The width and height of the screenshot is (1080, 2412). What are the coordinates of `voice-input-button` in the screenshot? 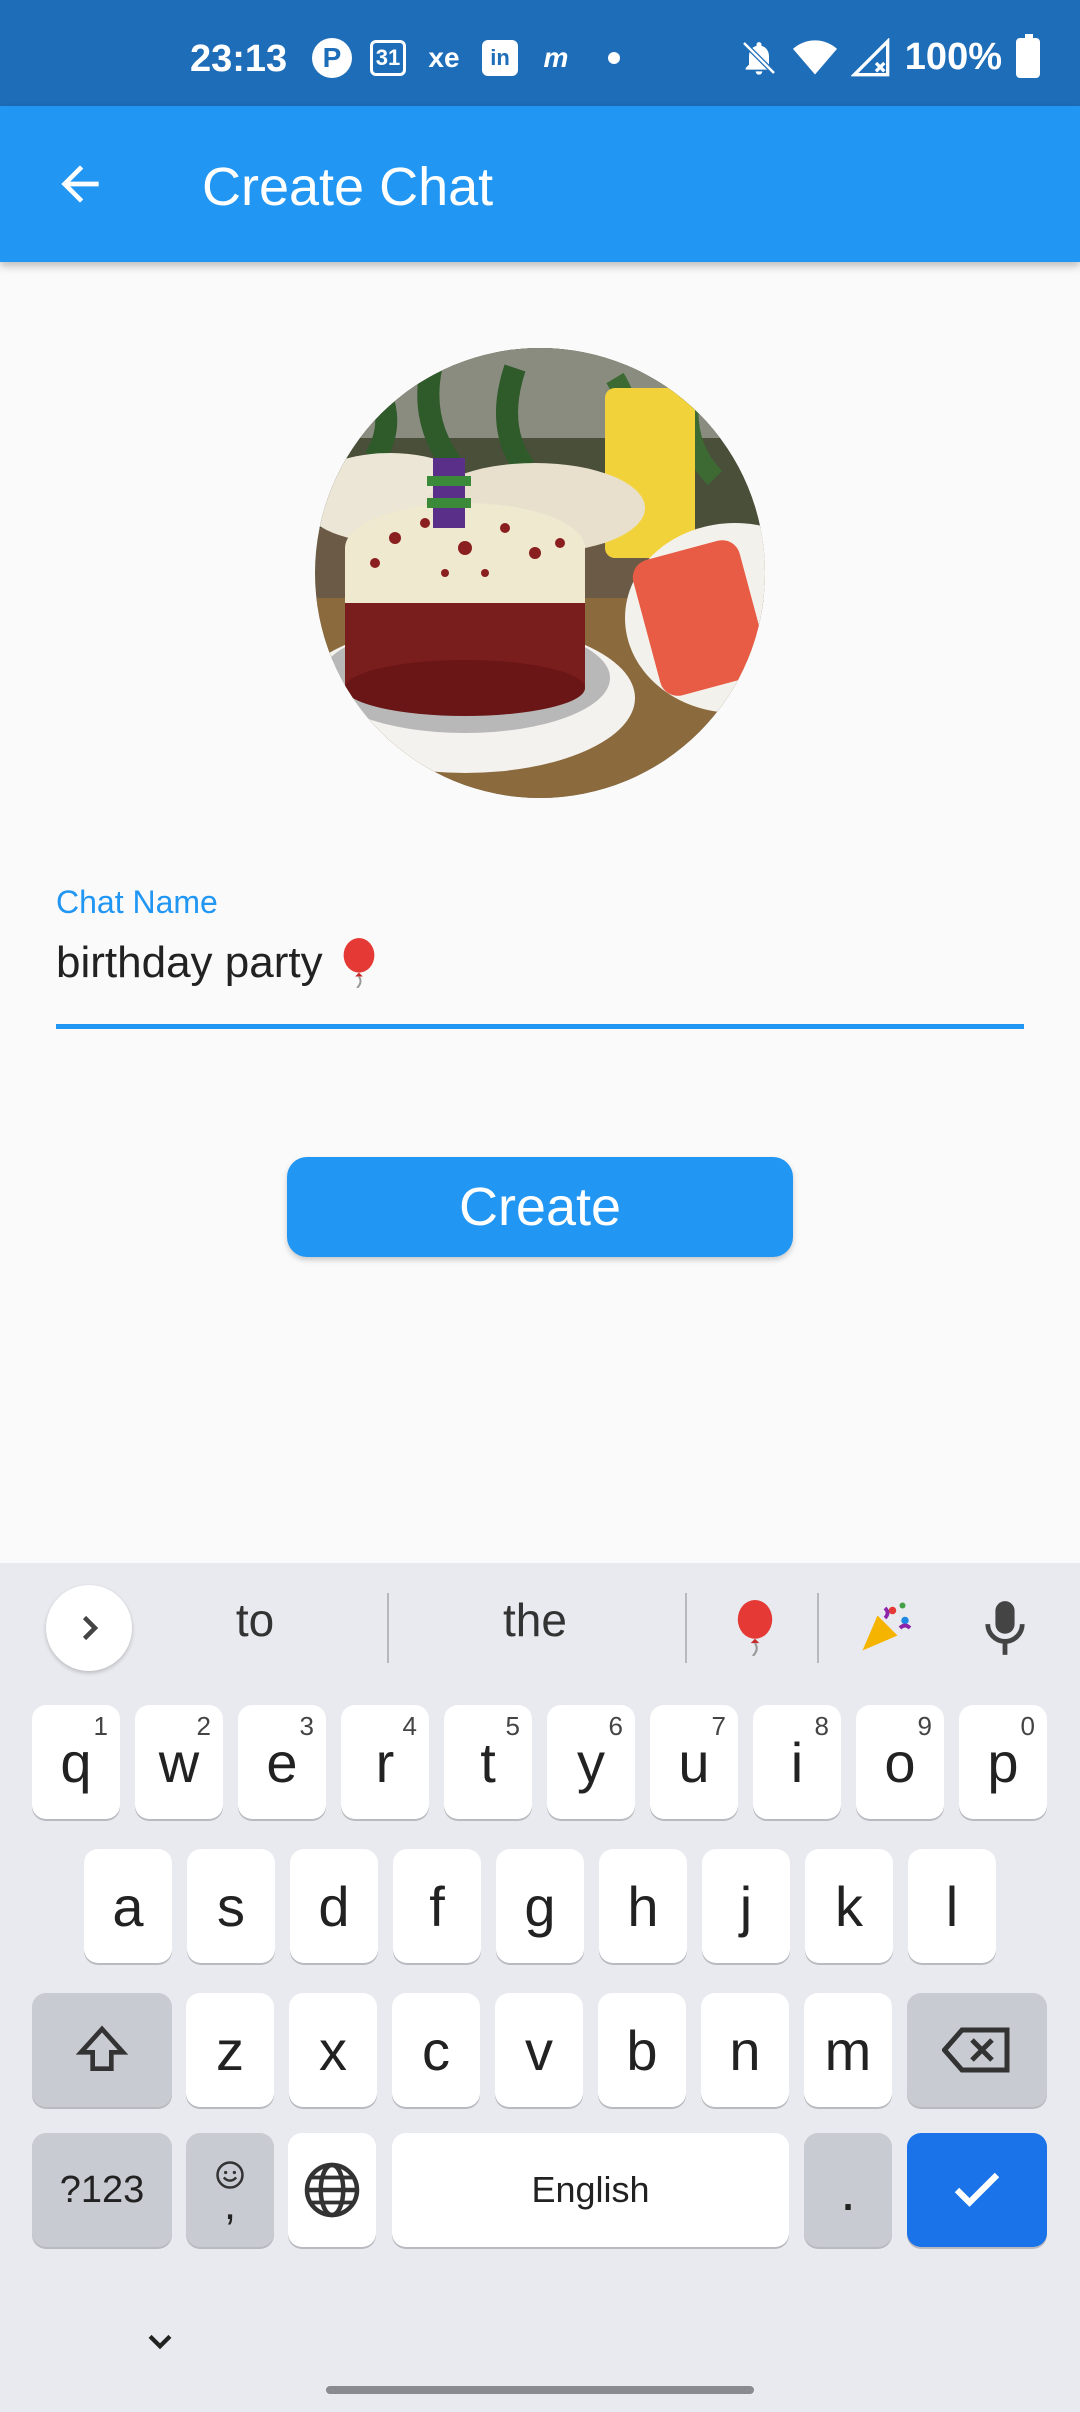 It's located at (1005, 1628).